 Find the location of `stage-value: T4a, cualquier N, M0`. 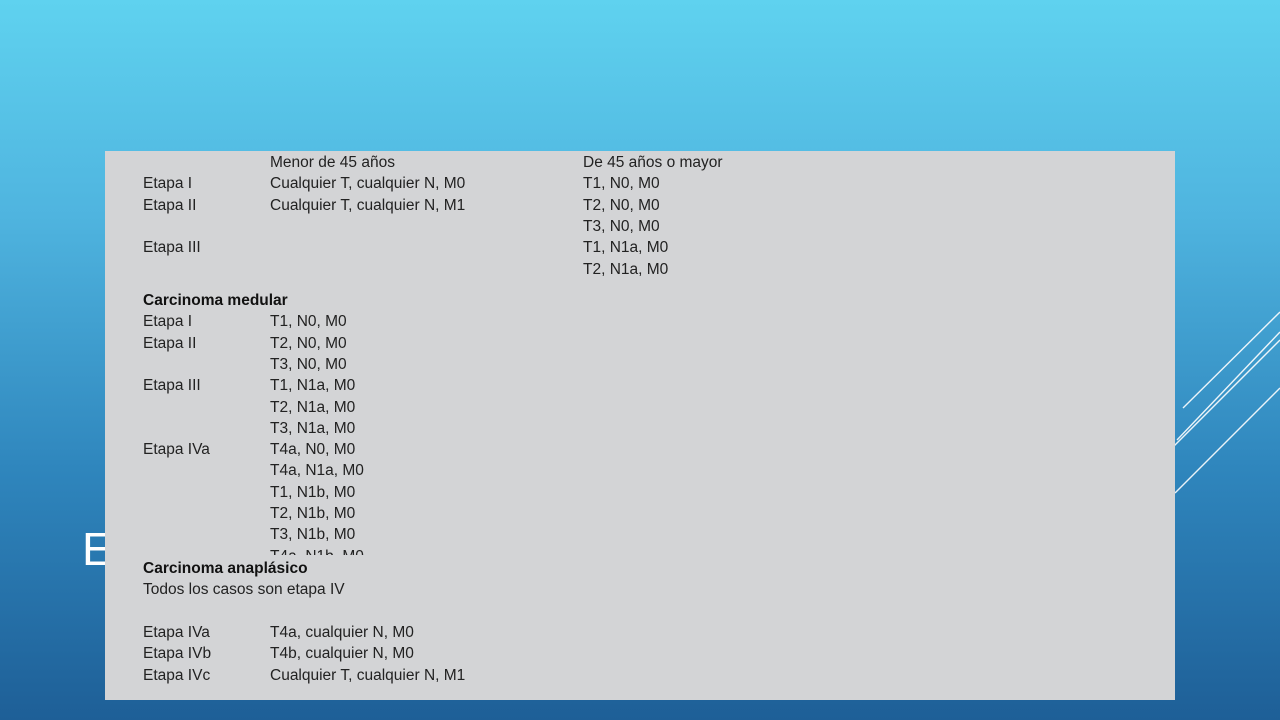

stage-value: T4a, cualquier N, M0 is located at coordinates (342, 632).